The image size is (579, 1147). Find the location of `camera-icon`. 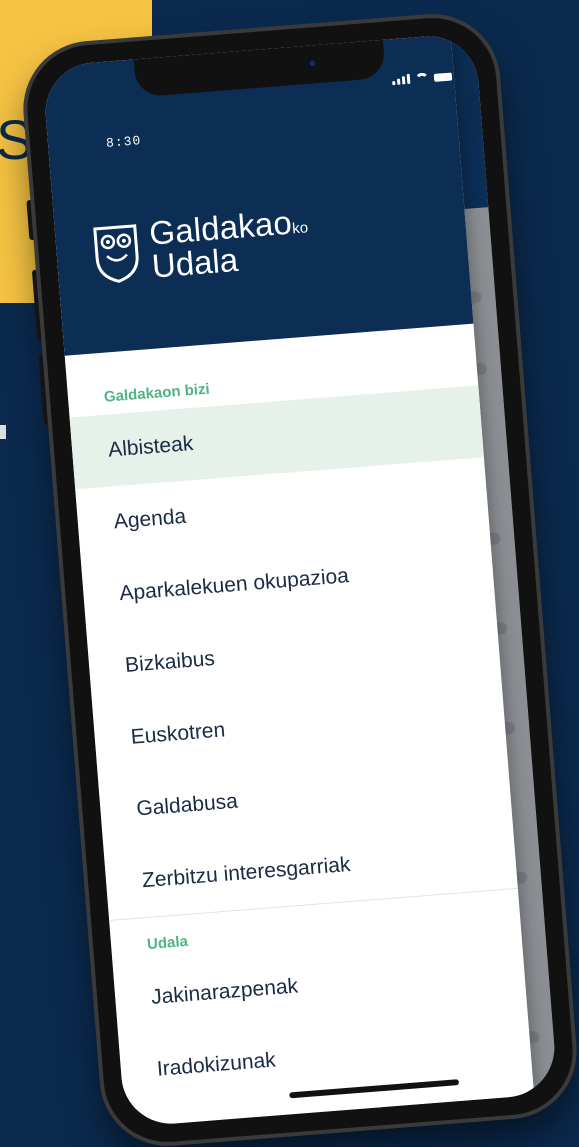

camera-icon is located at coordinates (312, 63).